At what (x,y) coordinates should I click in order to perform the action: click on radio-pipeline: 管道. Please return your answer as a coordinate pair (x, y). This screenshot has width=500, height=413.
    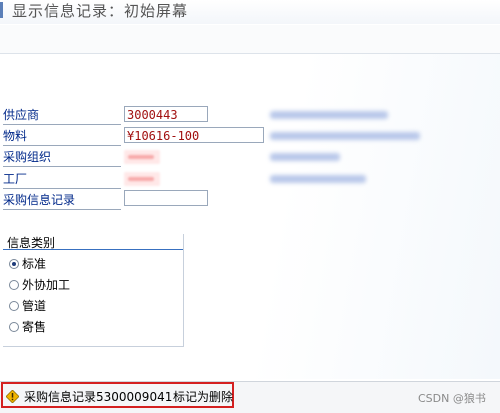
    Looking at the image, I should click on (27, 306).